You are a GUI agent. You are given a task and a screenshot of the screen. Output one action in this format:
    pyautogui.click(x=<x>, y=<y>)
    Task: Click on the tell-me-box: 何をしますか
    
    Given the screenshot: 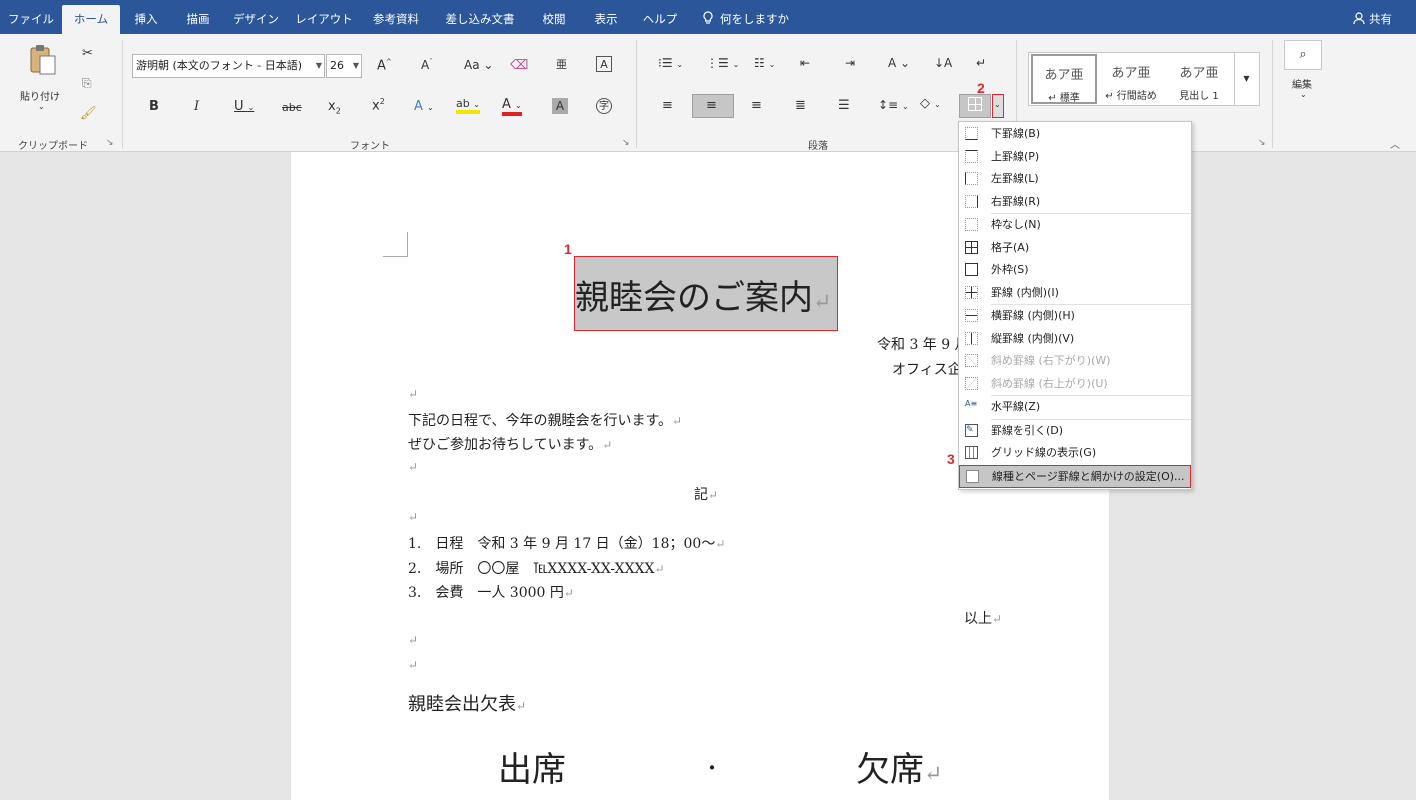 What is the action you would take?
    pyautogui.click(x=745, y=17)
    